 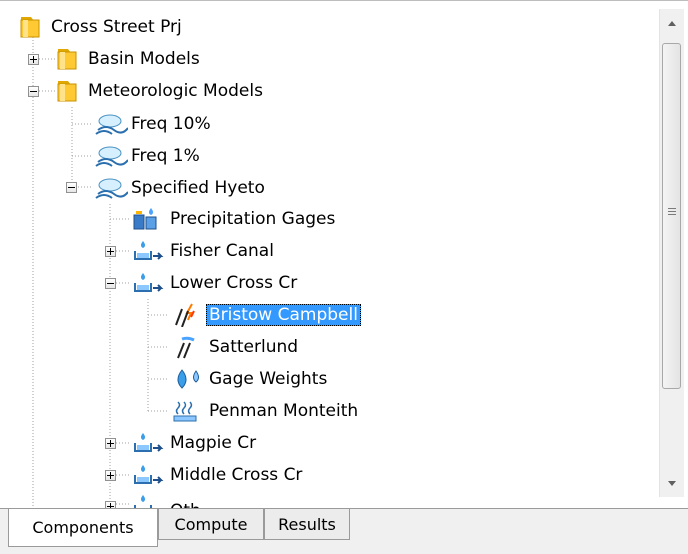 What do you see at coordinates (110, 443) in the screenshot?
I see `expand-magpie-cr-toggle` at bounding box center [110, 443].